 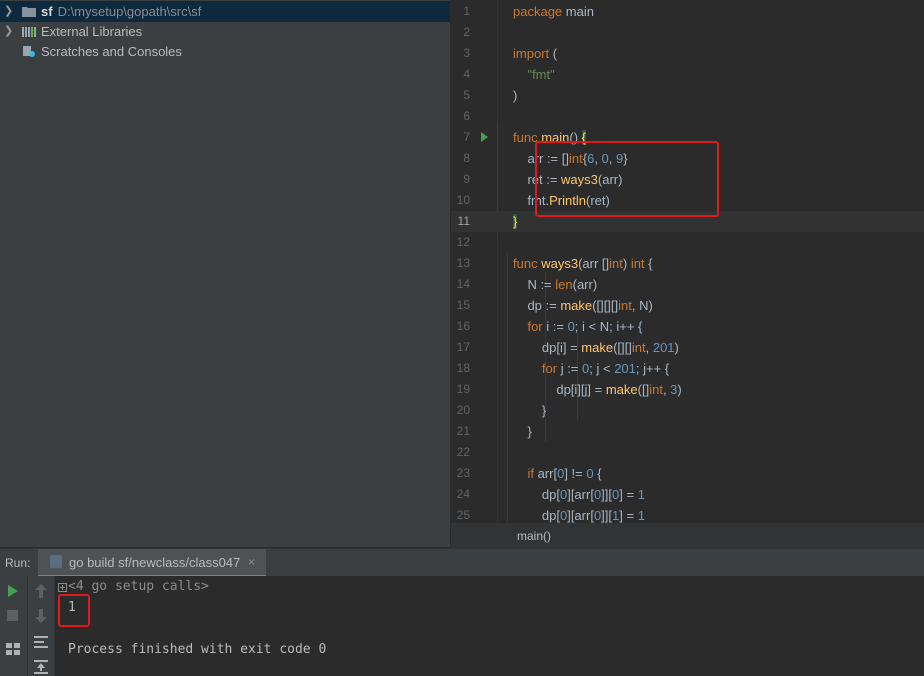 What do you see at coordinates (534, 536) in the screenshot?
I see `breadcrumb-item: main()` at bounding box center [534, 536].